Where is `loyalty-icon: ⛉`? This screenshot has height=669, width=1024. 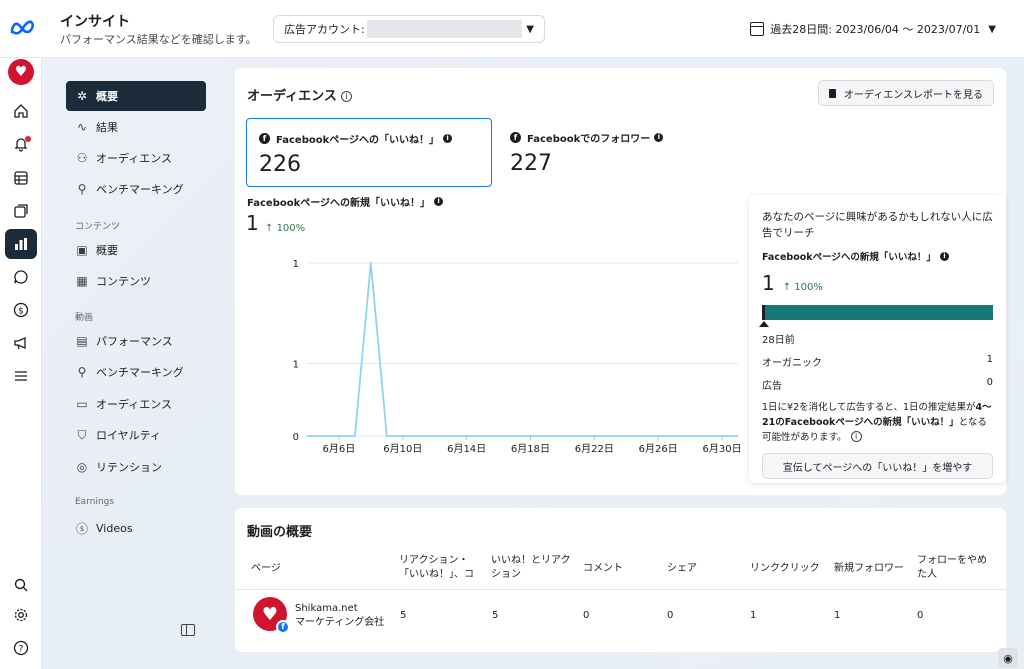
loyalty-icon: ⛉ is located at coordinates (82, 434).